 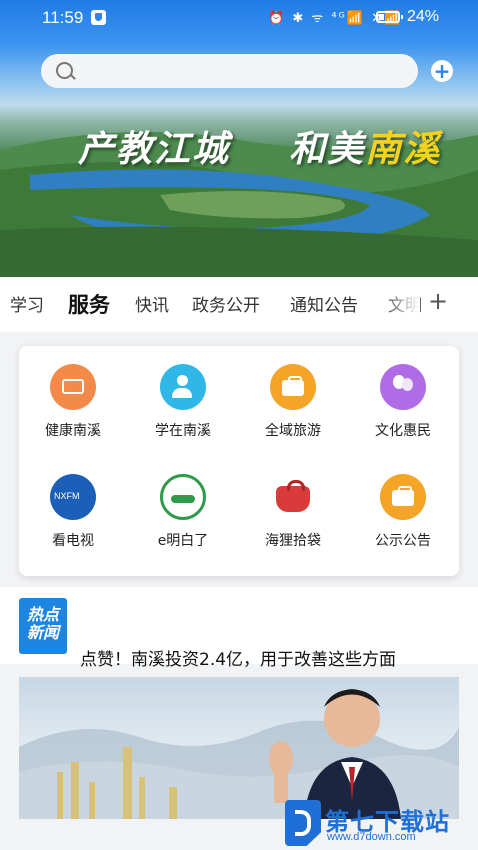 I want to click on service-culture: 文化惠民, so click(x=403, y=402).